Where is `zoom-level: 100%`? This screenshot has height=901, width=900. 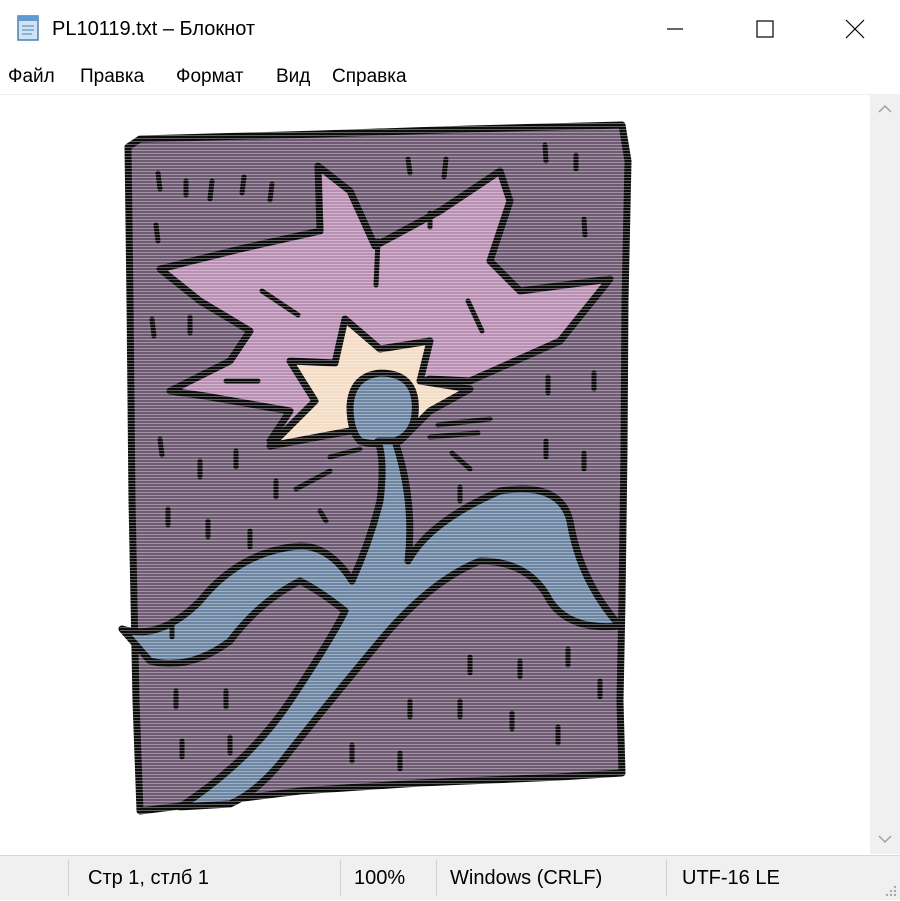 zoom-level: 100% is located at coordinates (380, 878).